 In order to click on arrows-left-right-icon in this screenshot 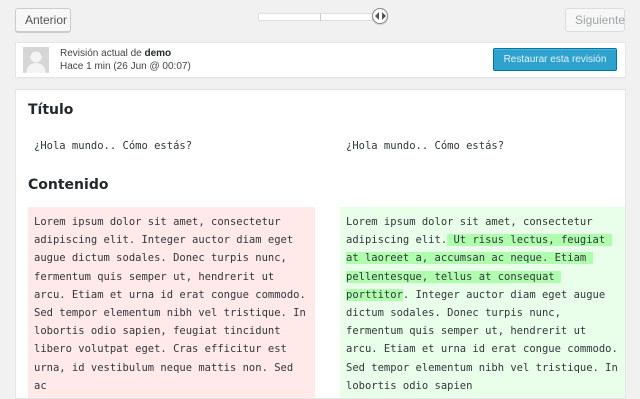, I will do `click(380, 16)`.